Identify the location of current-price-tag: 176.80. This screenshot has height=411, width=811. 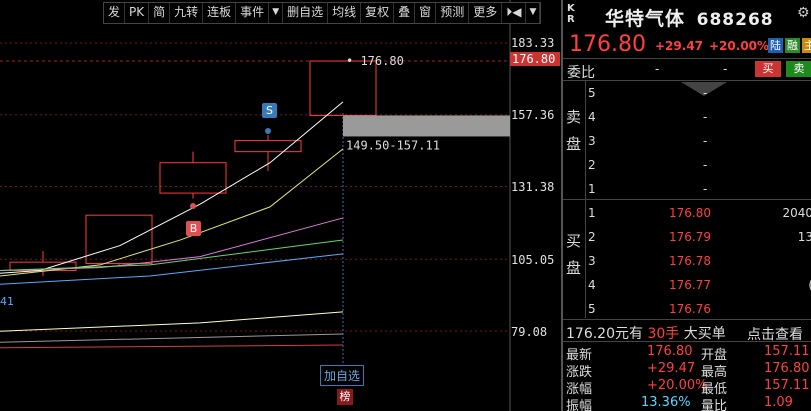
(535, 59).